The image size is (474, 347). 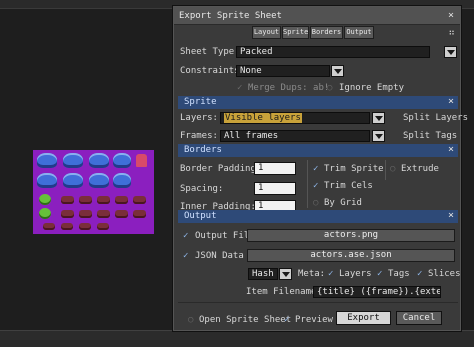 I want to click on footer-divider, so click(x=318, y=302).